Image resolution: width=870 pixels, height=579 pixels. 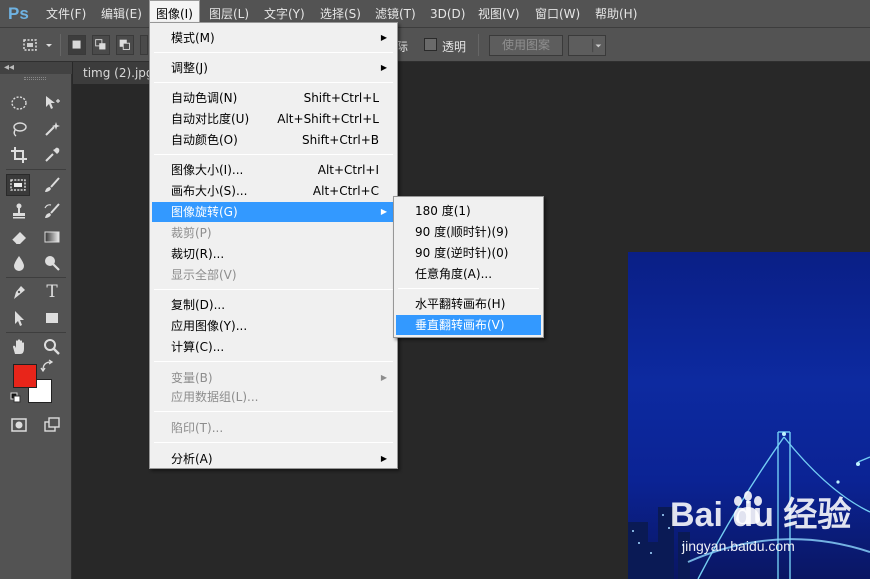 What do you see at coordinates (273, 459) in the screenshot?
I see `menu-item-analysis: 分析(A) ▶` at bounding box center [273, 459].